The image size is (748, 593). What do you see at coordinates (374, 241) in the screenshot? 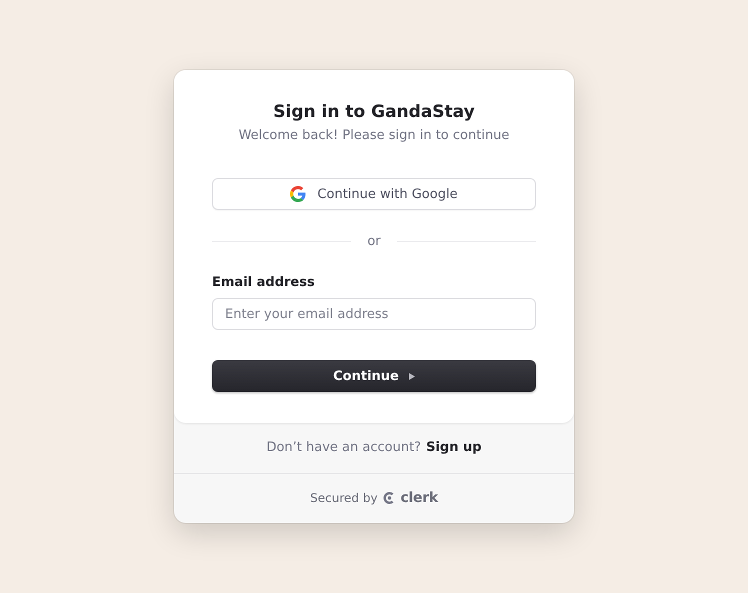
I see `divider-label: or` at bounding box center [374, 241].